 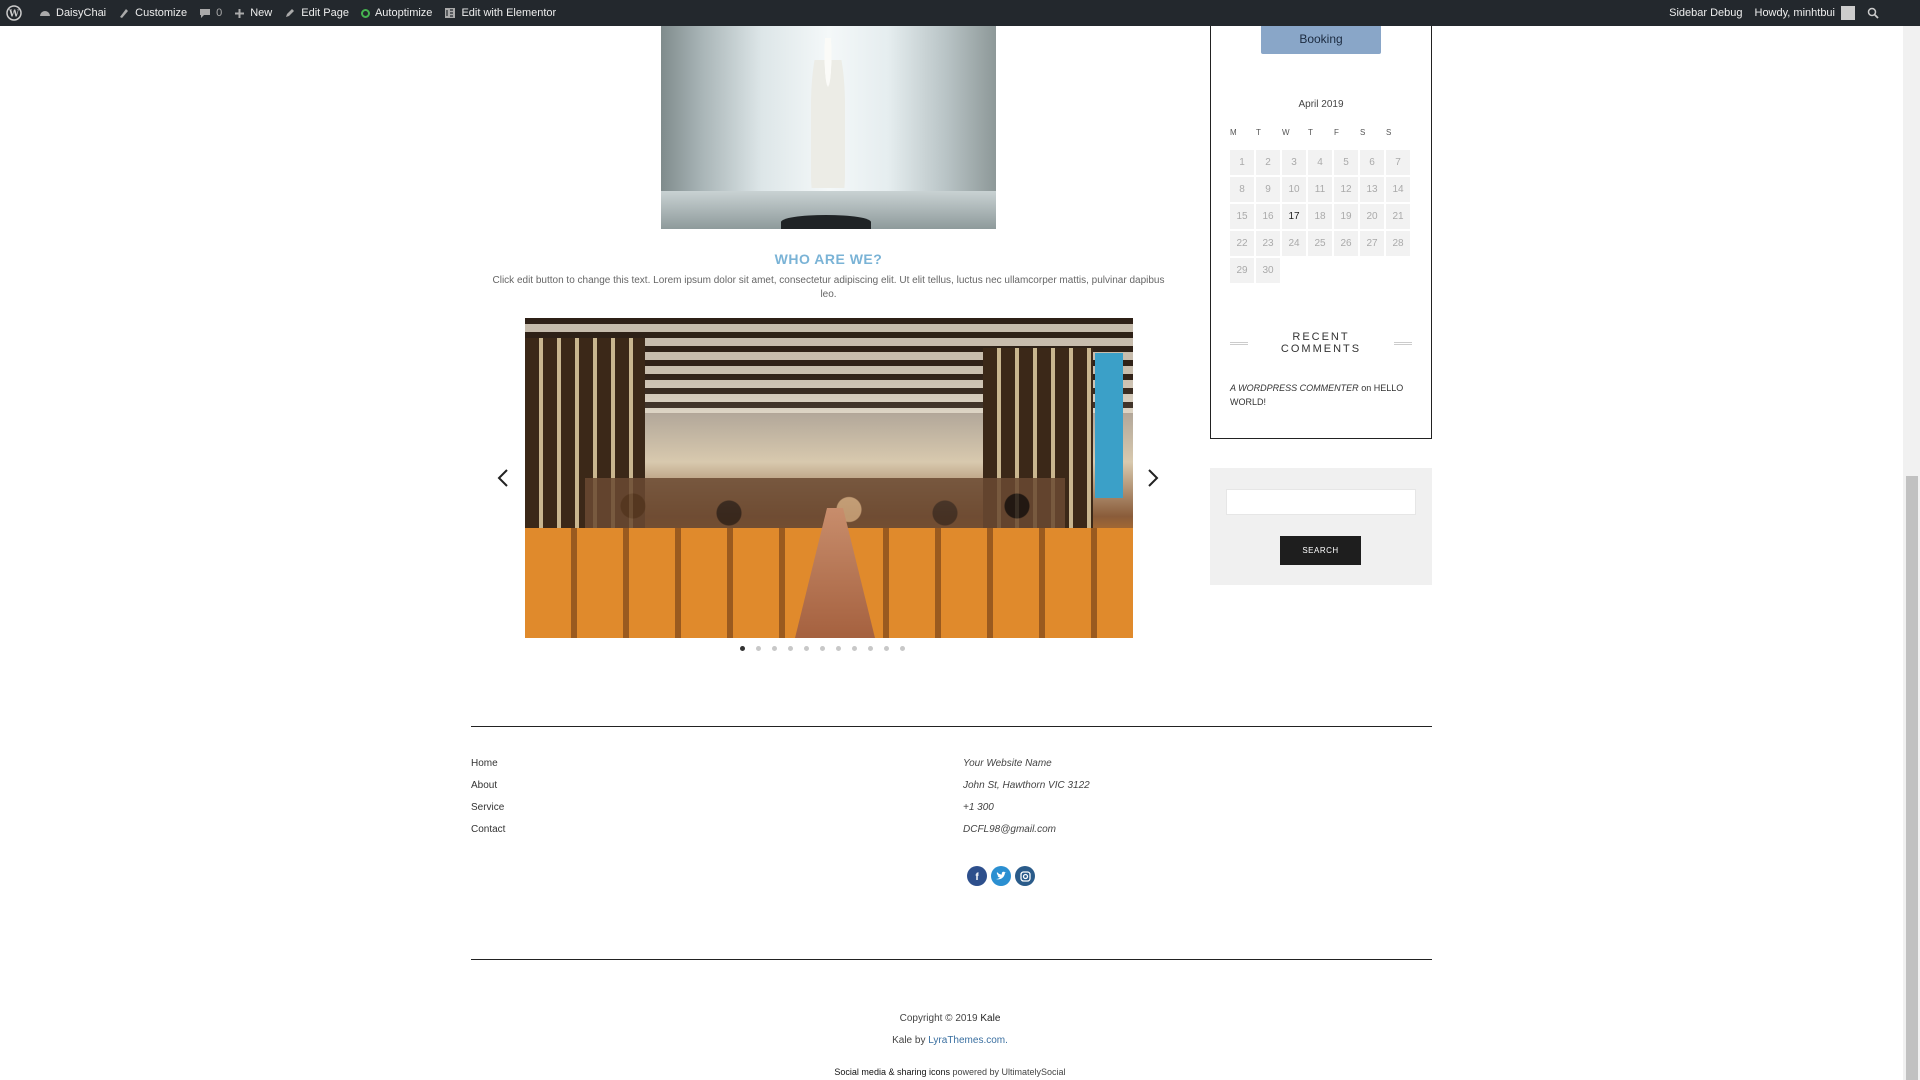 What do you see at coordinates (403, 13) in the screenshot?
I see `autoptimize-label: Autoptimize` at bounding box center [403, 13].